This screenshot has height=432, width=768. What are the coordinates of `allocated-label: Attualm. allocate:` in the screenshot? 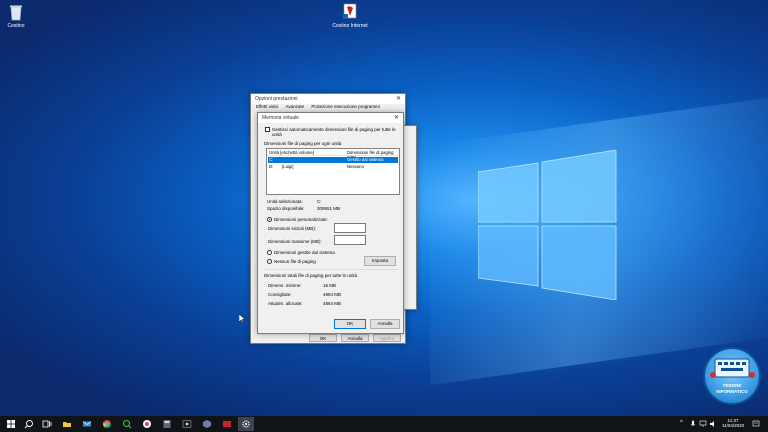 It's located at (285, 303).